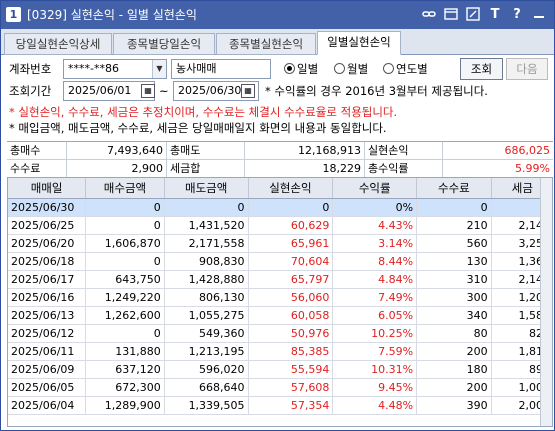 The height and width of the screenshot is (431, 555). Describe the element at coordinates (454, 188) in the screenshot. I see `column-header-fee: 수수료` at that location.